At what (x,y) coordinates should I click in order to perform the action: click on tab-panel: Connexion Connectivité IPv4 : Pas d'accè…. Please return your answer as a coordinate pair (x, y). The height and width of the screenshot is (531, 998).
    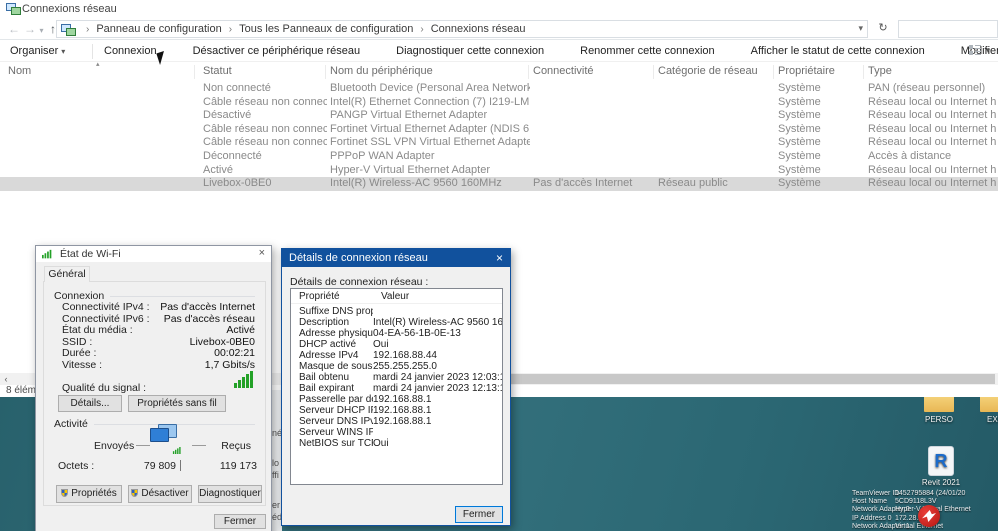
    Looking at the image, I should click on (154, 393).